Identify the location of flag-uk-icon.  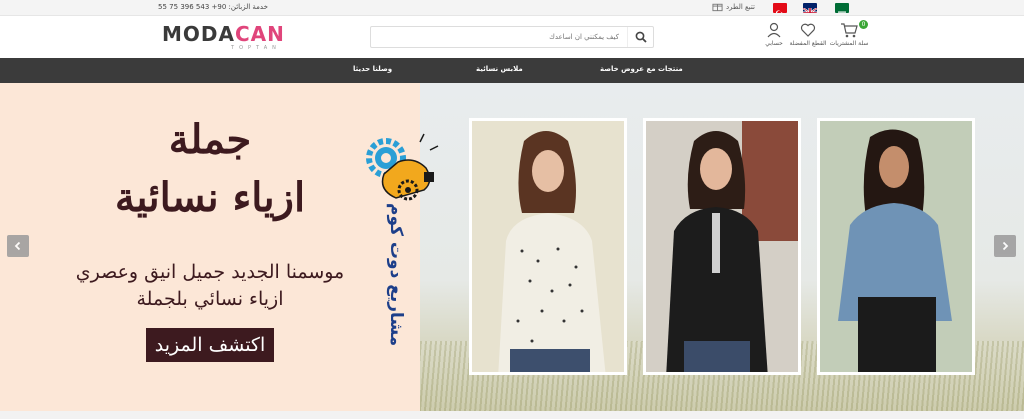
(810, 8).